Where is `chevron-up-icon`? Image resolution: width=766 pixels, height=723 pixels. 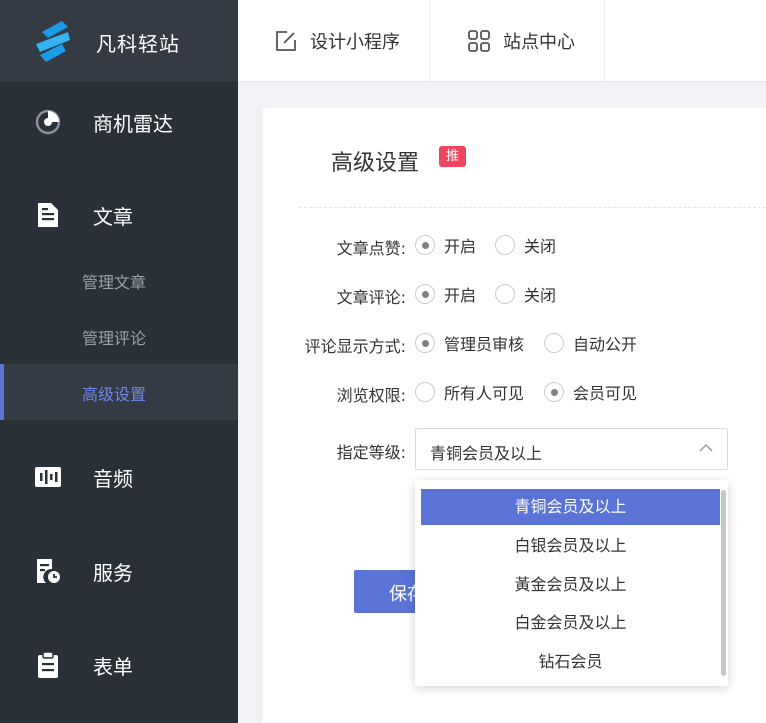
chevron-up-icon is located at coordinates (706, 447).